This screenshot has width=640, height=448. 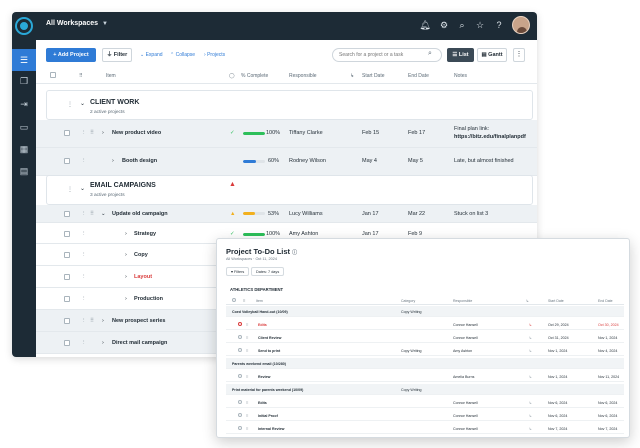 What do you see at coordinates (259, 301) in the screenshot?
I see `panel-col-item: Item` at bounding box center [259, 301].